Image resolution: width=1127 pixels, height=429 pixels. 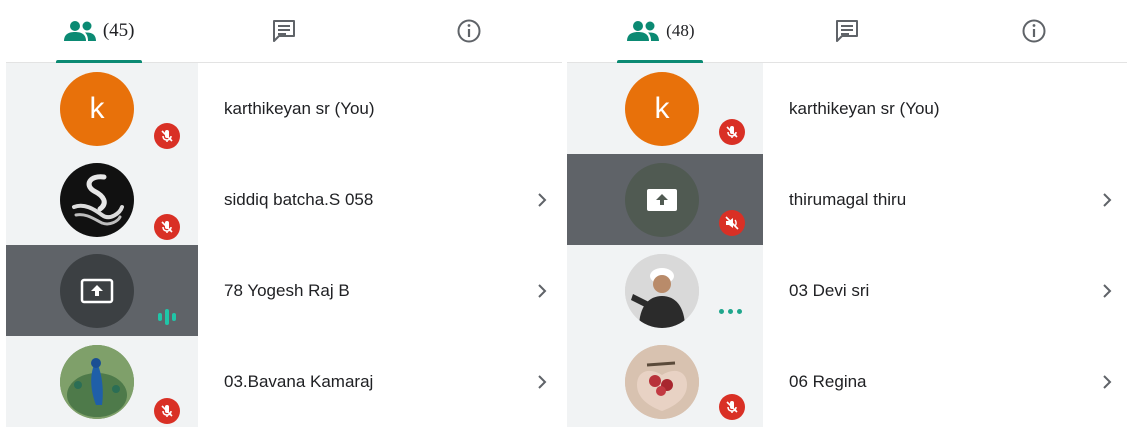 What do you see at coordinates (380, 290) in the screenshot?
I see `participant-info: 78 Yogesh Raj B` at bounding box center [380, 290].